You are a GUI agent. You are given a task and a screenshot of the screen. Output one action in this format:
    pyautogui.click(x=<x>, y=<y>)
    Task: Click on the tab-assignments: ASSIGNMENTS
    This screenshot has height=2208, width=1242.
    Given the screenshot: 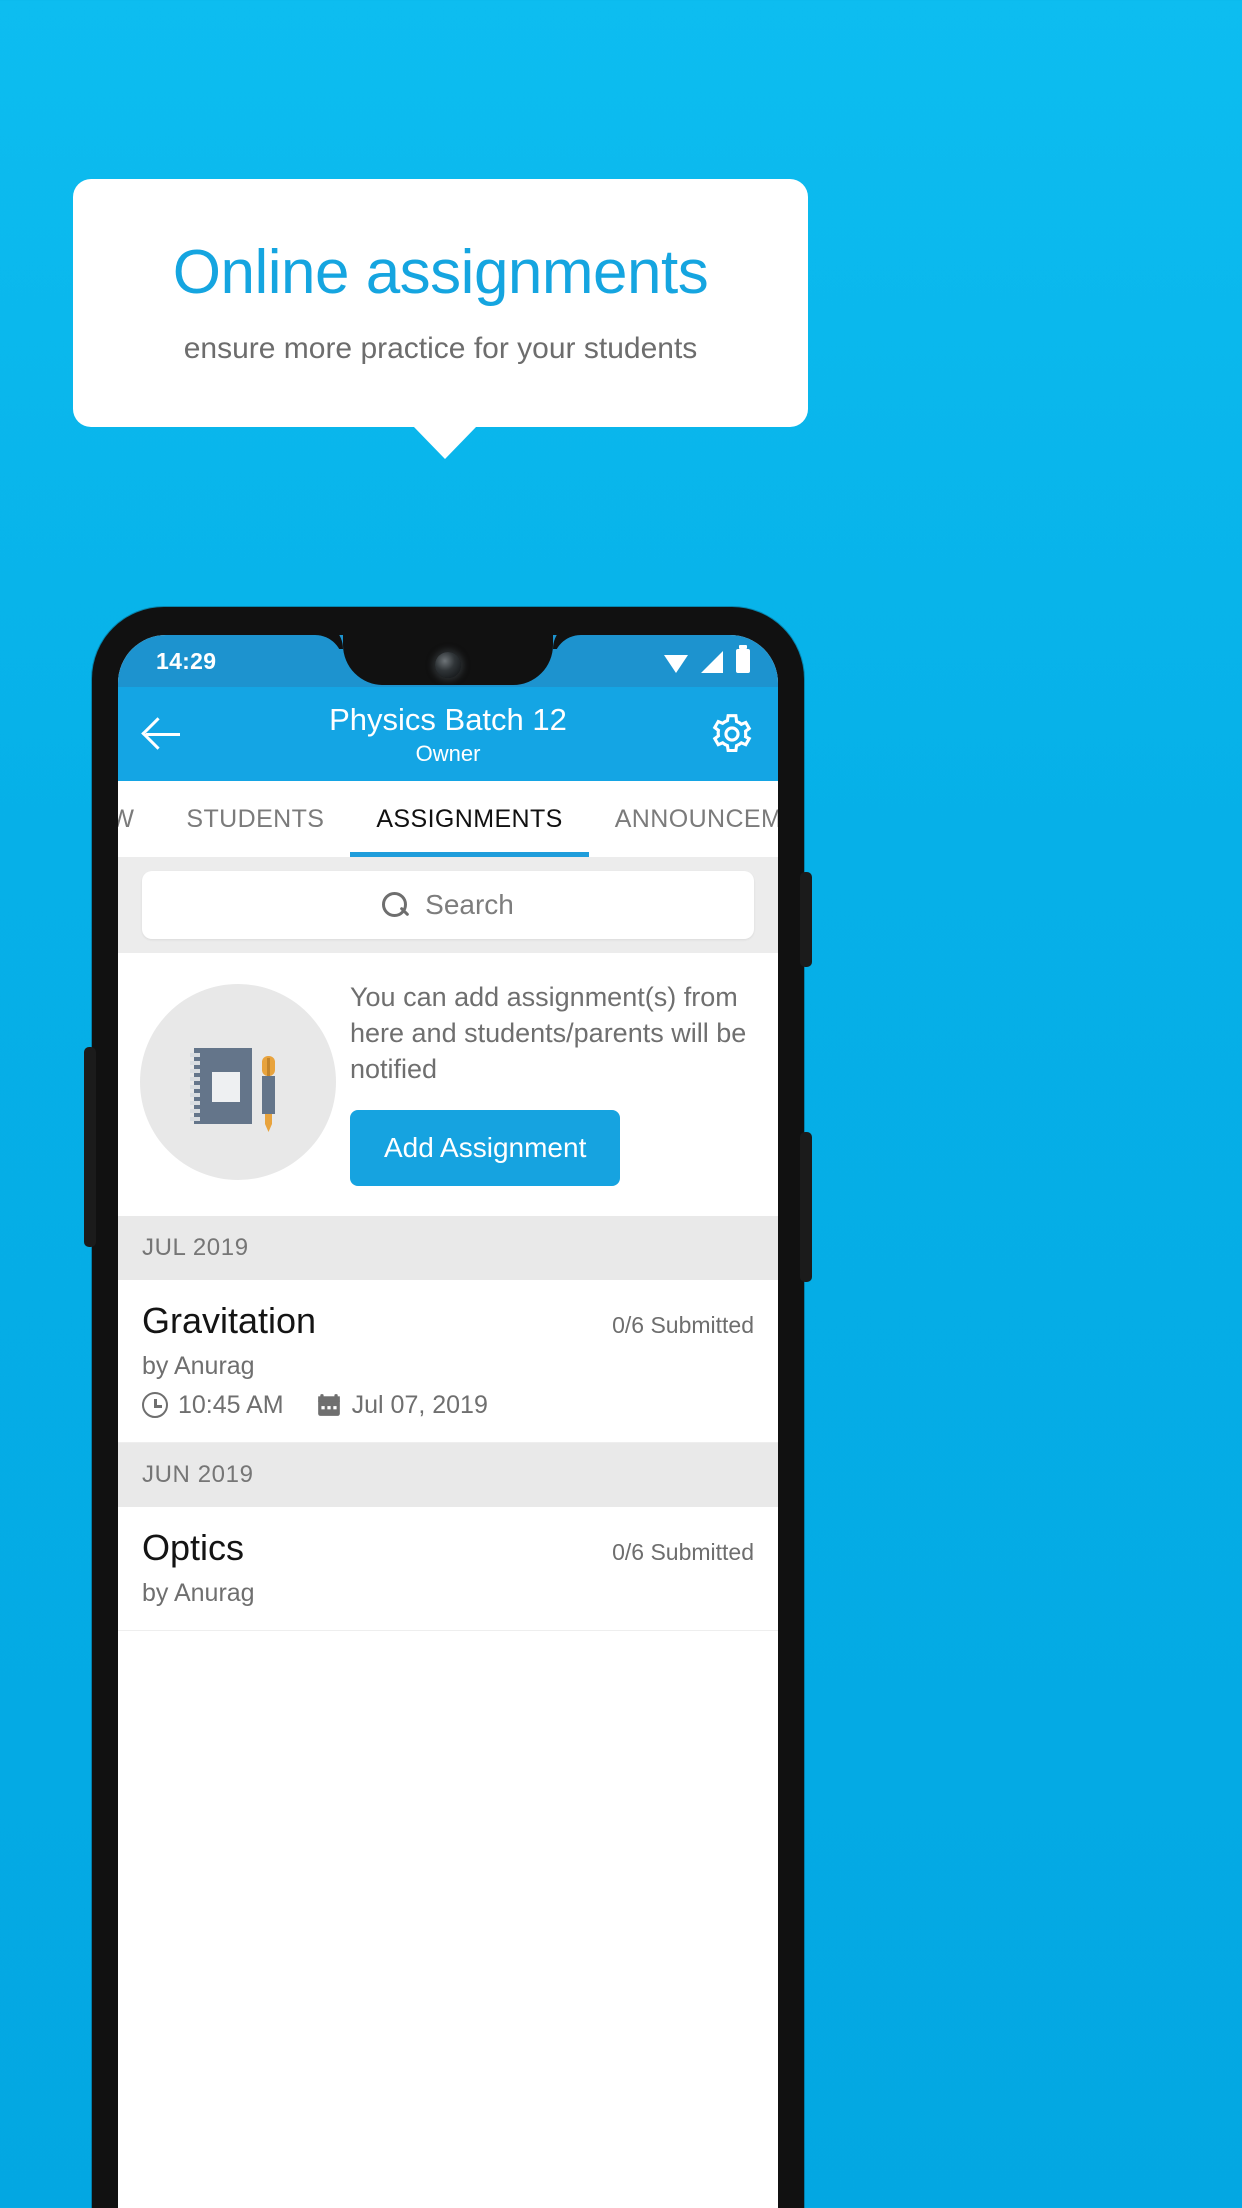 What is the action you would take?
    pyautogui.click(x=469, y=819)
    